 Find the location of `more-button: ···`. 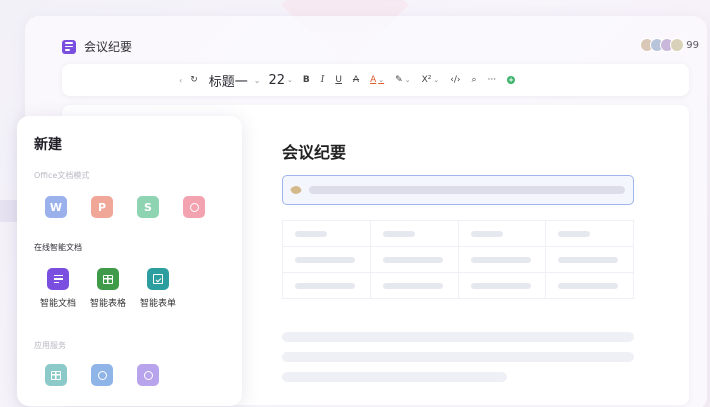

more-button: ··· is located at coordinates (492, 80).